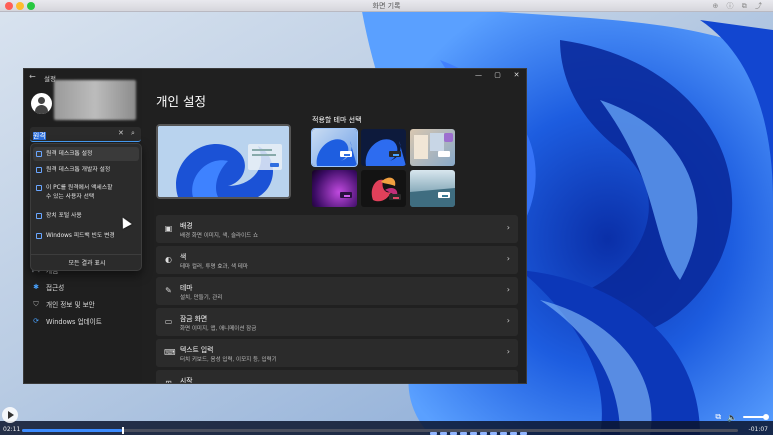  I want to click on search-result-item: Windows 피드백 빈도 변경, so click(86, 236).